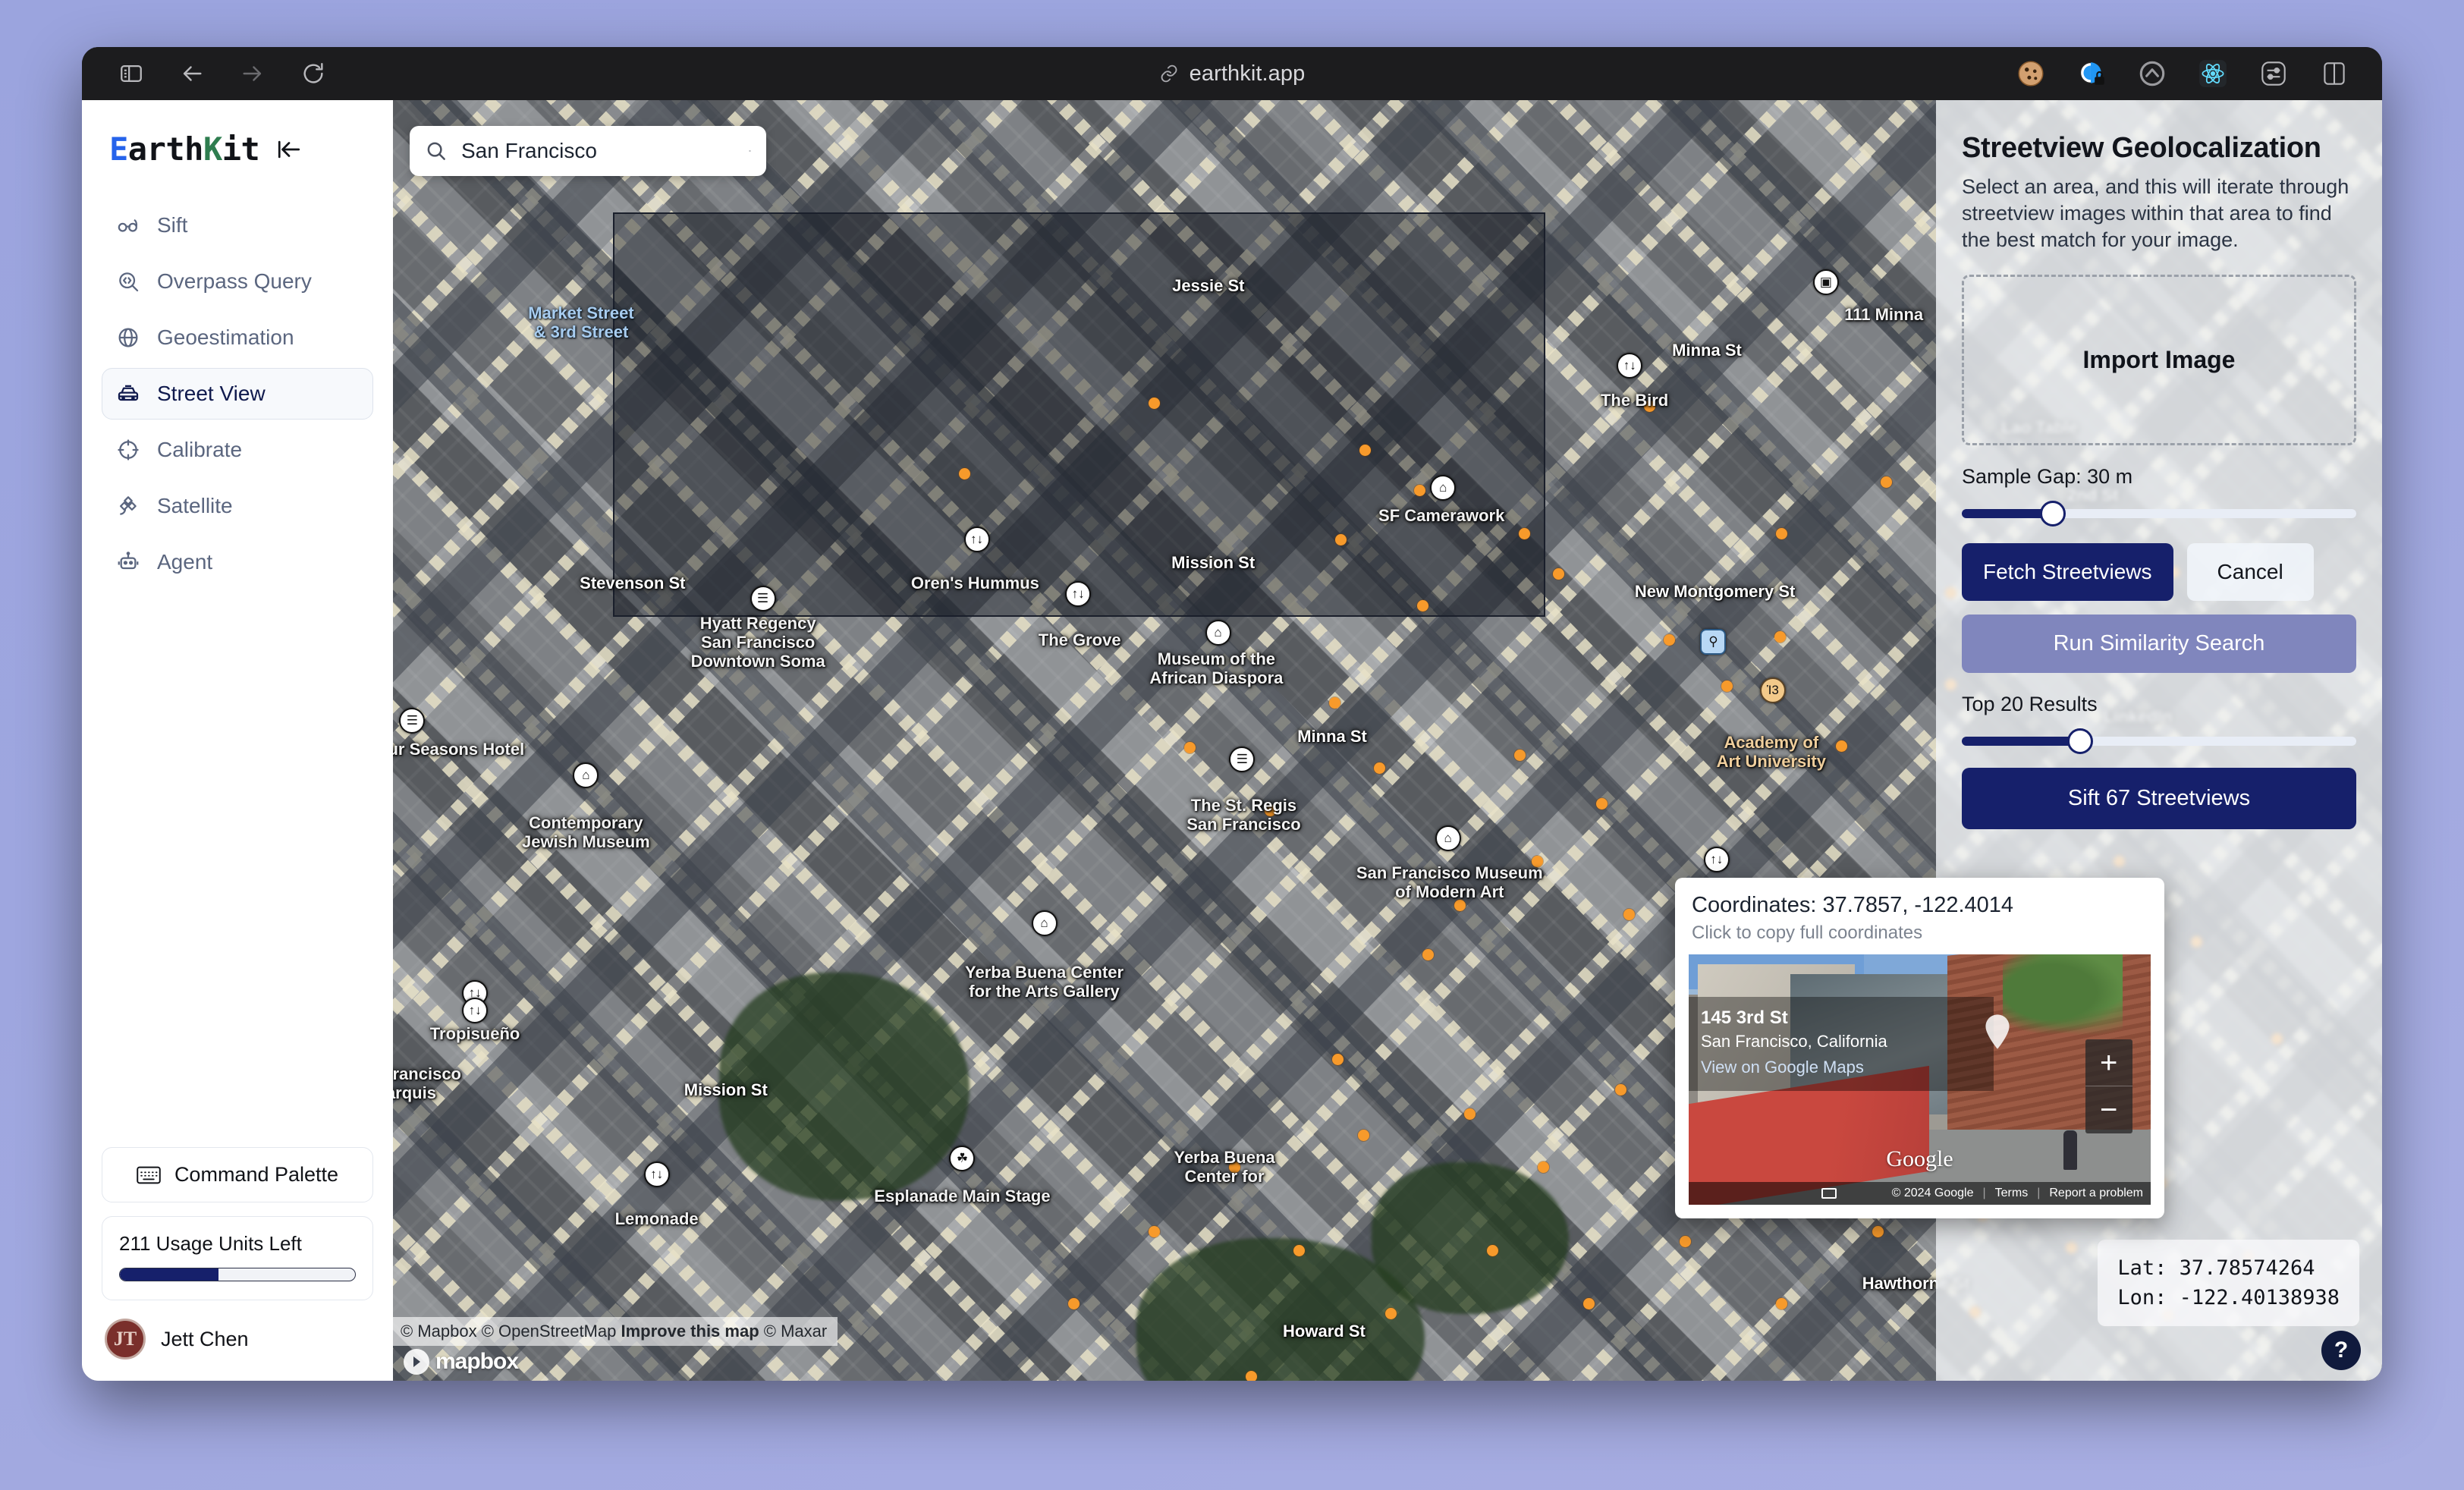 The image size is (2464, 1490). Describe the element at coordinates (2152, 74) in the screenshot. I see `arc-extension-icon` at that location.